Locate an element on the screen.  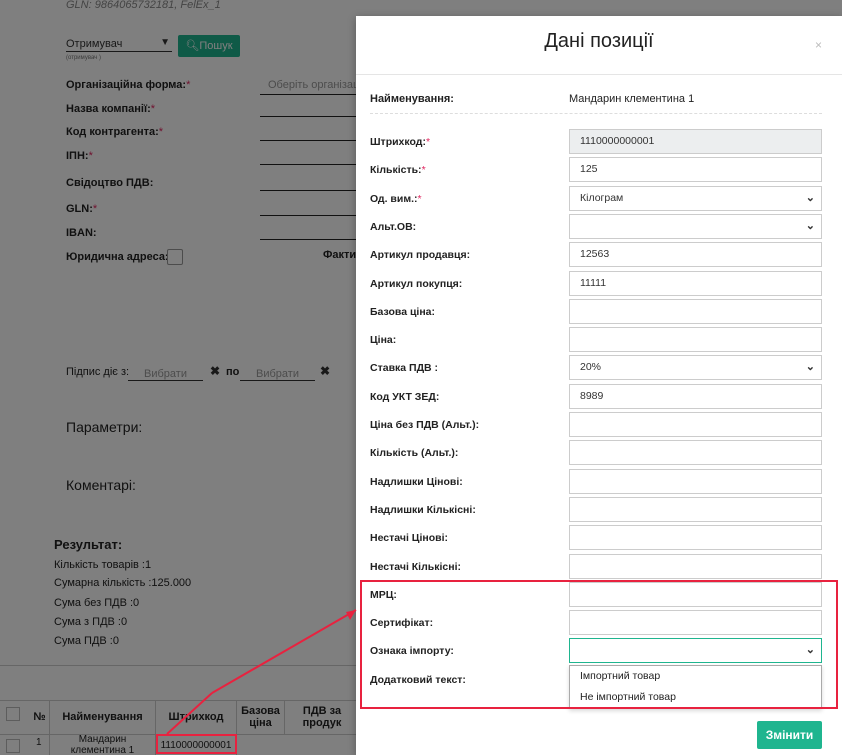
form-row: Код УКТ ЗЕД: 8989 is located at coordinates (596, 396).